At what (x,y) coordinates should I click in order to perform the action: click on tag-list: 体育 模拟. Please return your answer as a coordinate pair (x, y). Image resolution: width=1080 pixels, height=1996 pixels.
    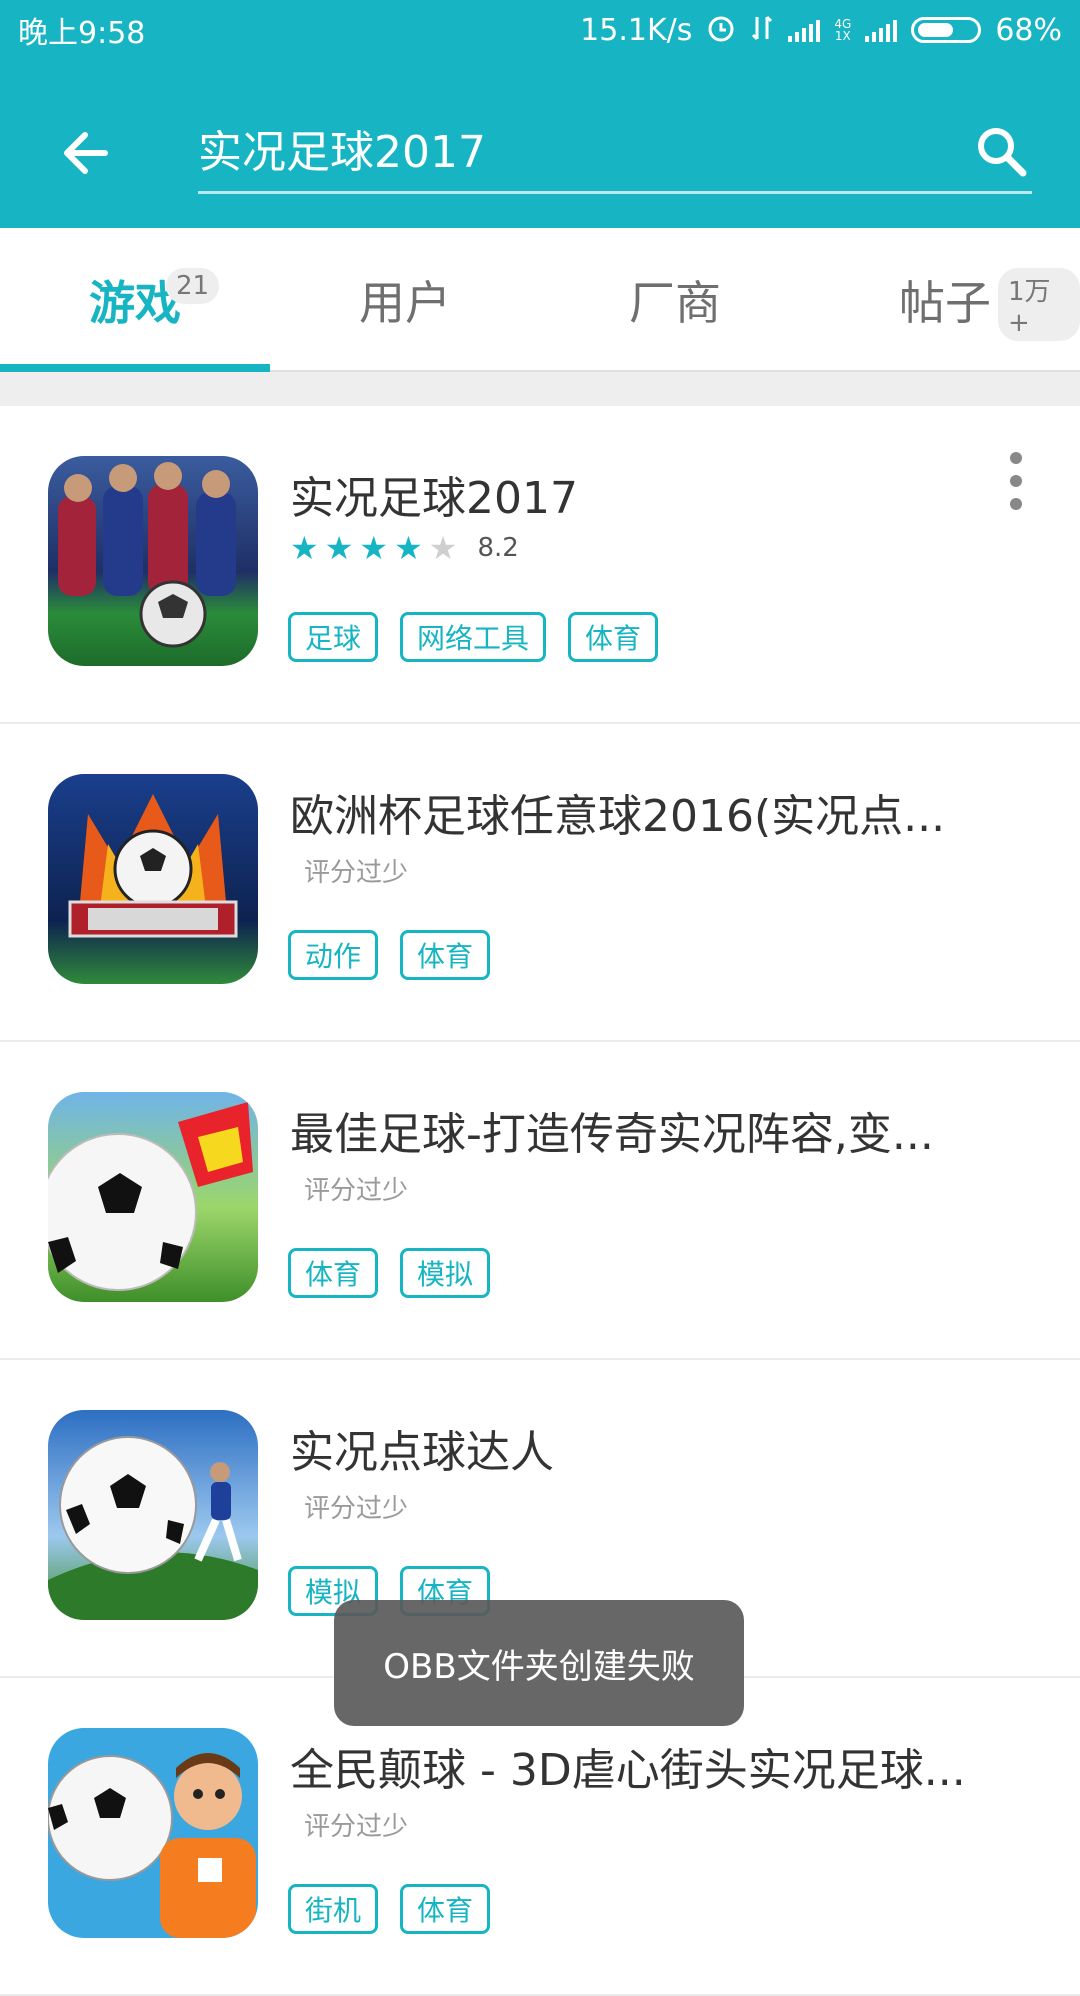
    Looking at the image, I should click on (389, 1273).